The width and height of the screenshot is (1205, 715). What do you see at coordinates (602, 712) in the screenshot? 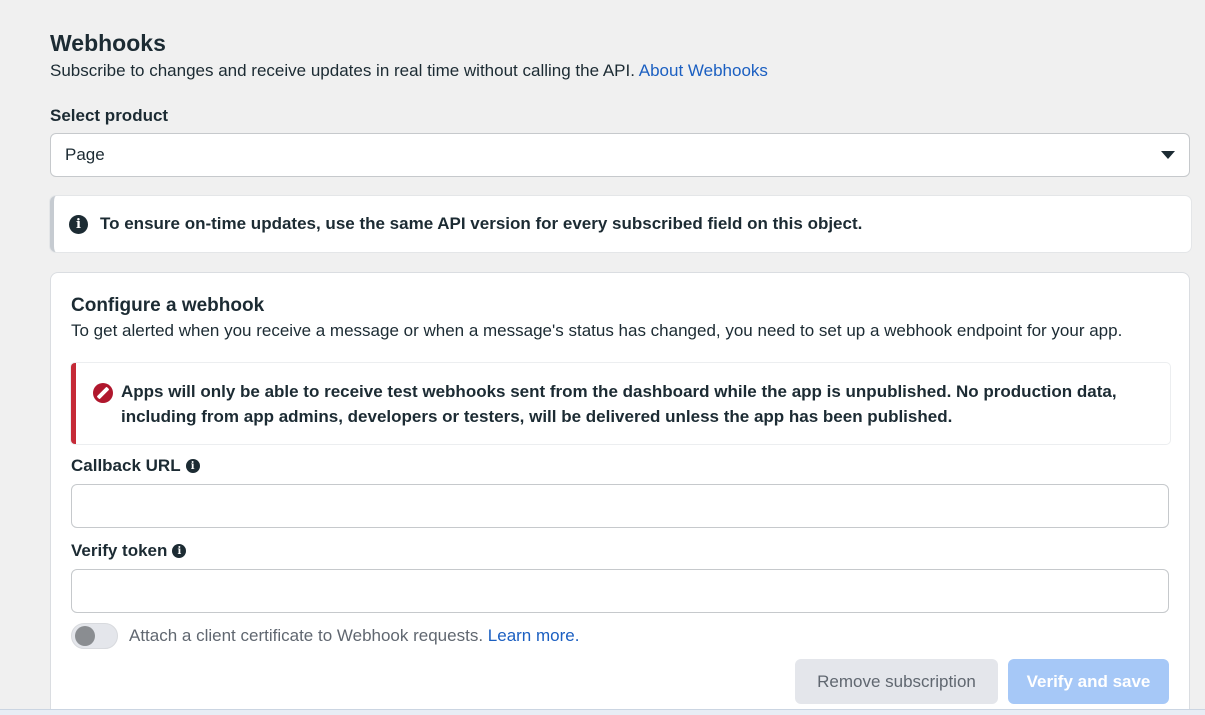
I see `bottom-scroll-edge` at bounding box center [602, 712].